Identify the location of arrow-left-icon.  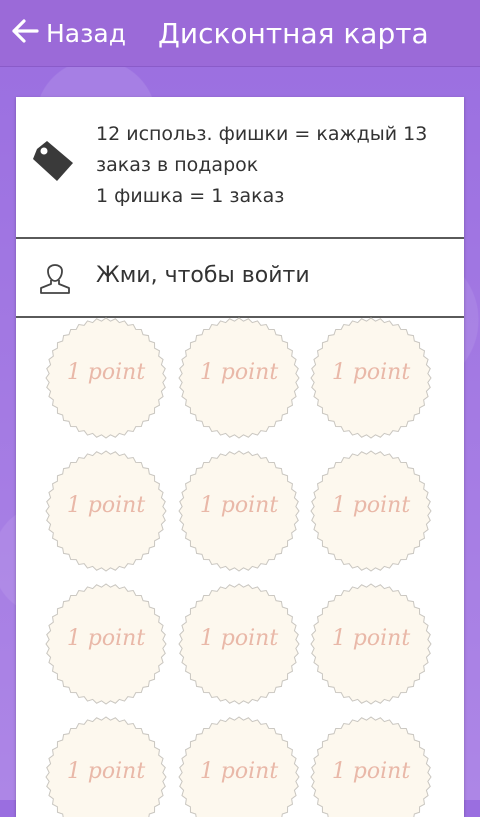
(25, 33).